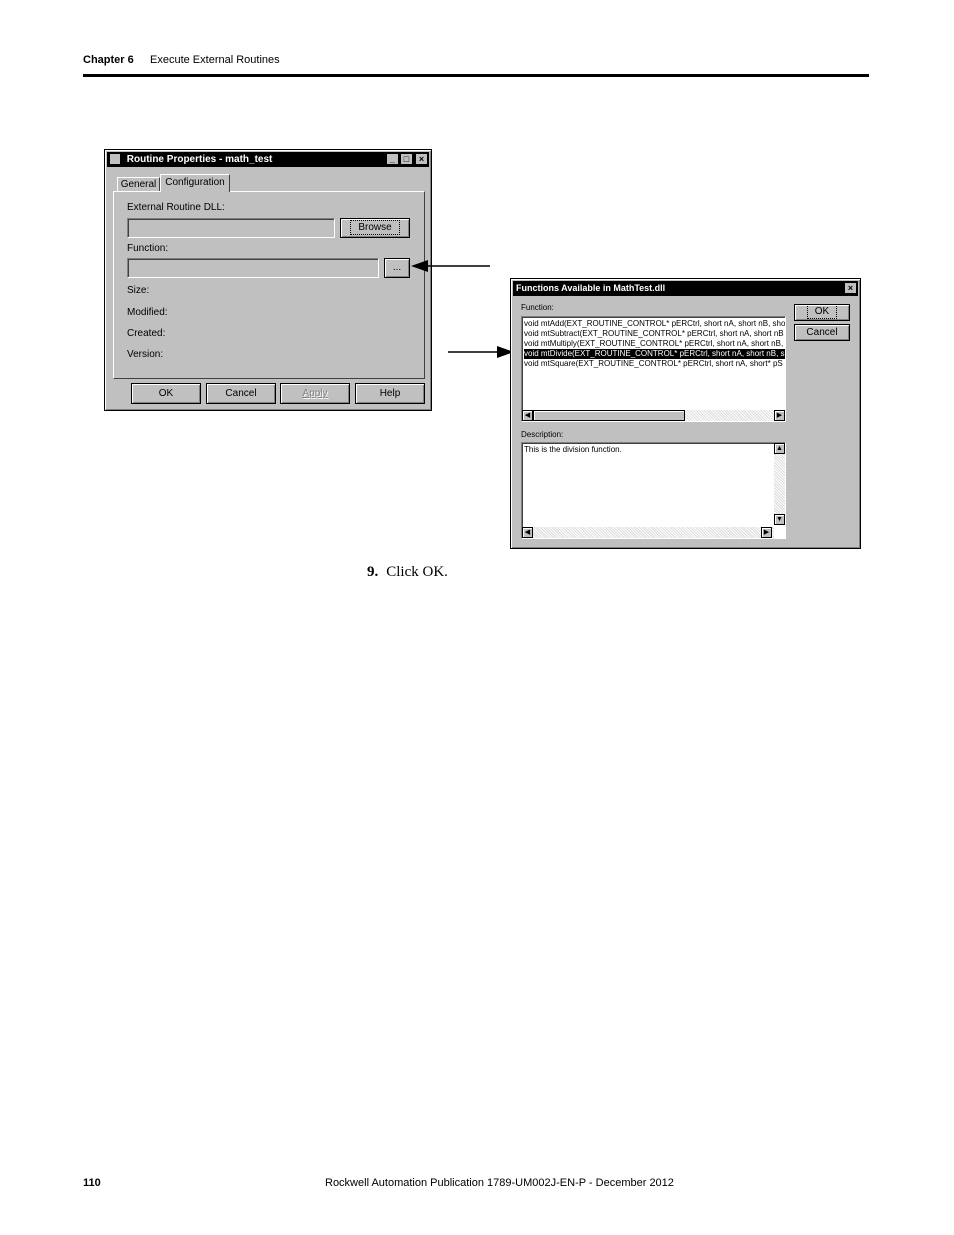 The height and width of the screenshot is (1235, 954). Describe the element at coordinates (92, 1183) in the screenshot. I see `page-number: 110` at that location.